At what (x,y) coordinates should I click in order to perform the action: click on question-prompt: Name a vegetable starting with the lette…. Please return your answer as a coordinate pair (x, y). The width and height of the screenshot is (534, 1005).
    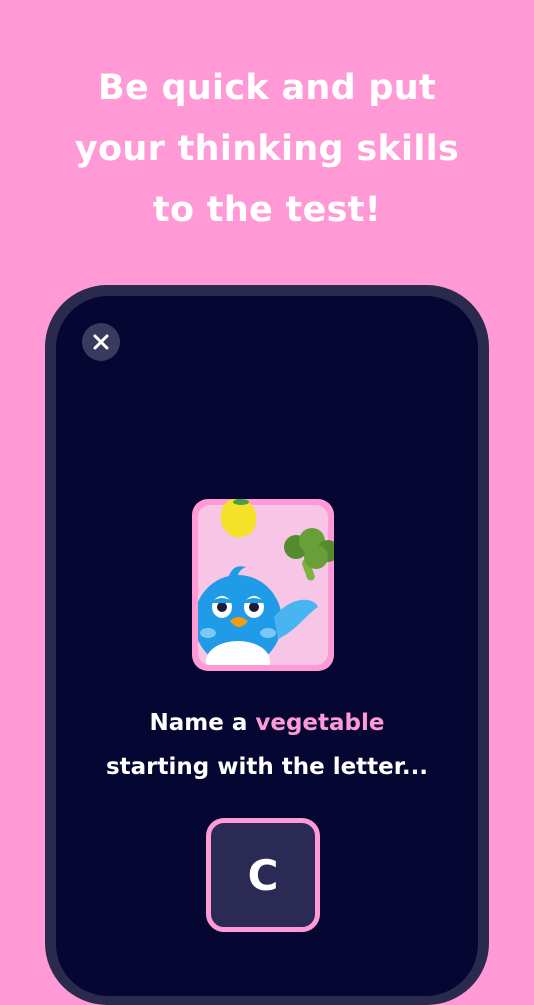
    Looking at the image, I should click on (267, 745).